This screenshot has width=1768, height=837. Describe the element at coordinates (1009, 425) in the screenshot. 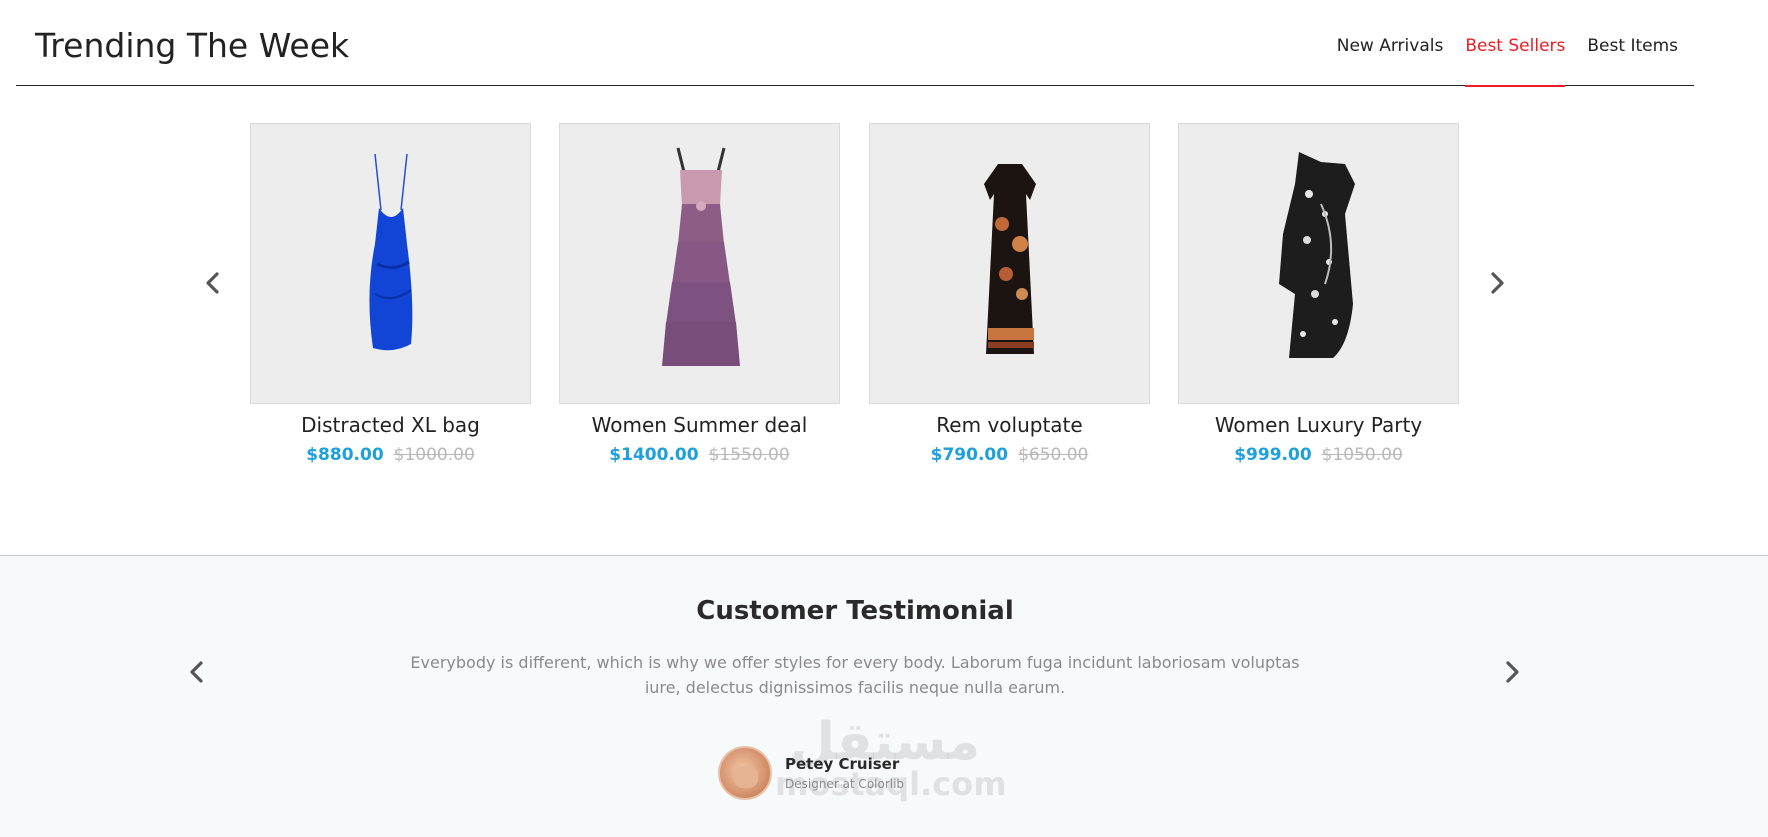

I see `product-name: Rem voluptate` at that location.